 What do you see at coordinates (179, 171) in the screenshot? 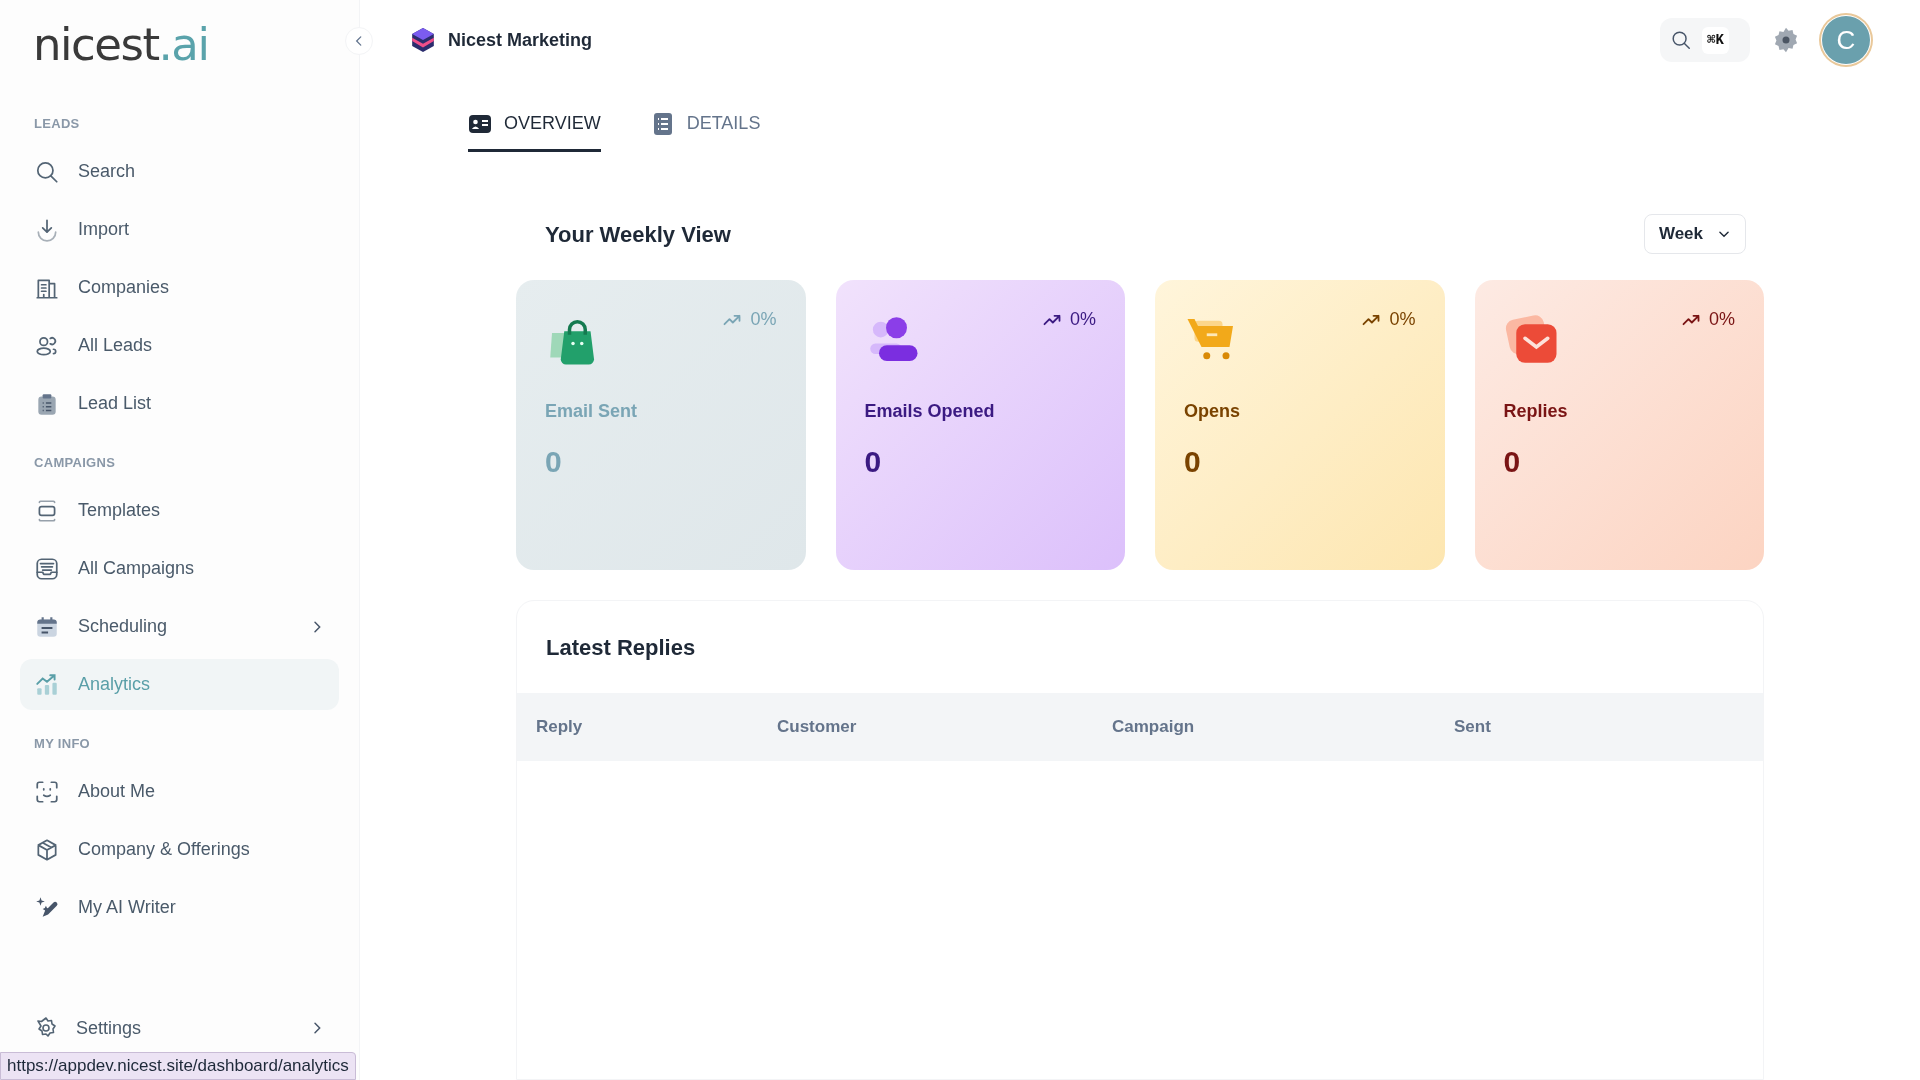
I see `sidebar-item: Search` at bounding box center [179, 171].